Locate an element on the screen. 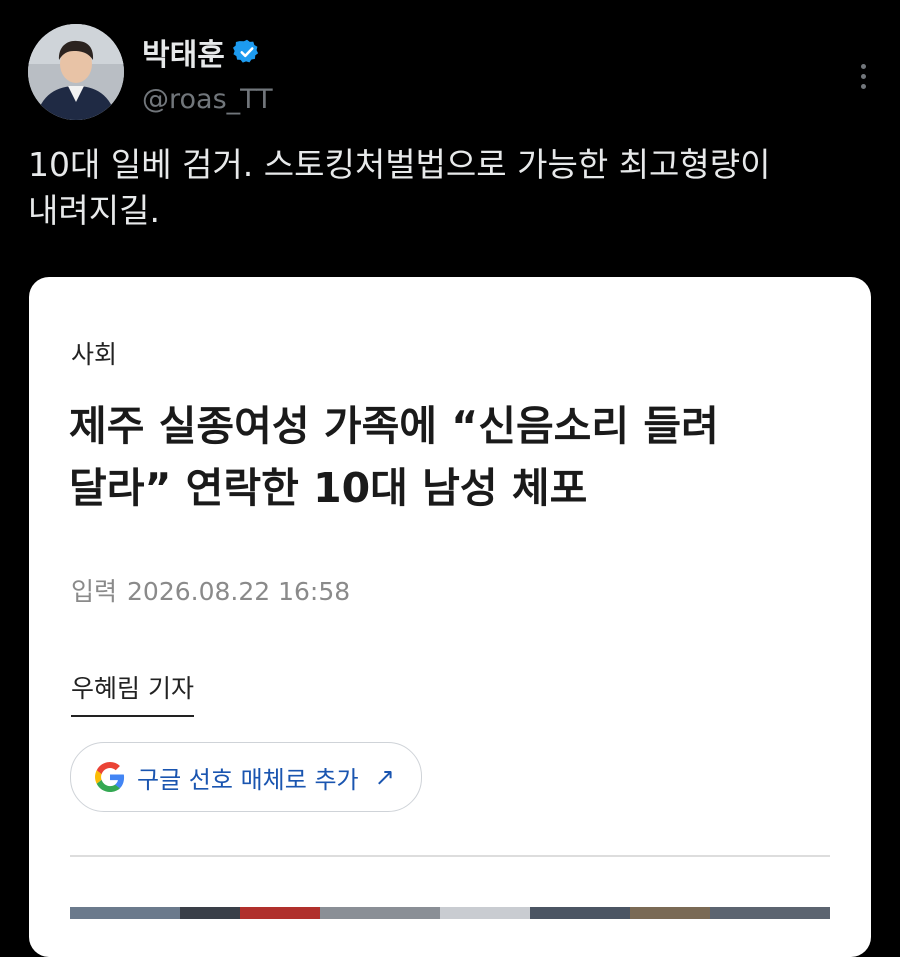  author-handle: @roas_TT is located at coordinates (207, 99).